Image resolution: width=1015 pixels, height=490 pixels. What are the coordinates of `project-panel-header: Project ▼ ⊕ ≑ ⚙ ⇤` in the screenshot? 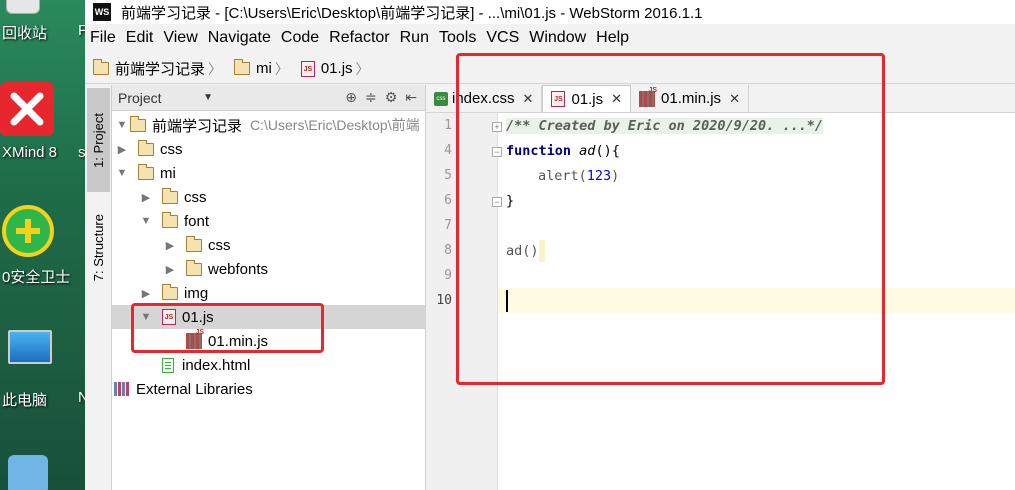 It's located at (268, 98).